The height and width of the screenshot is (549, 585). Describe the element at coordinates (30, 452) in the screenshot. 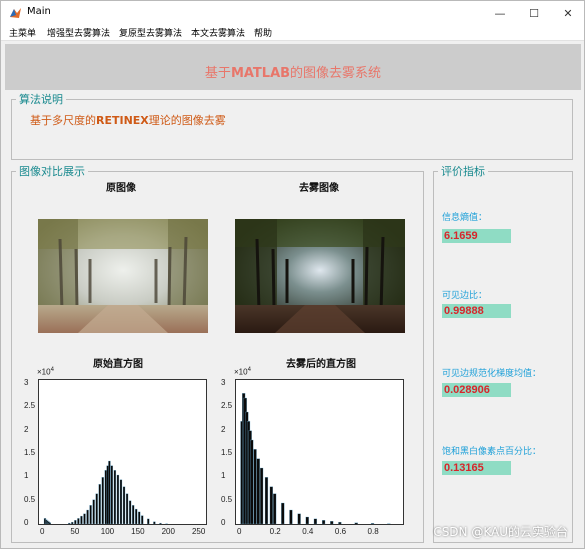

I see `hist1-ytick: 1.5` at that location.